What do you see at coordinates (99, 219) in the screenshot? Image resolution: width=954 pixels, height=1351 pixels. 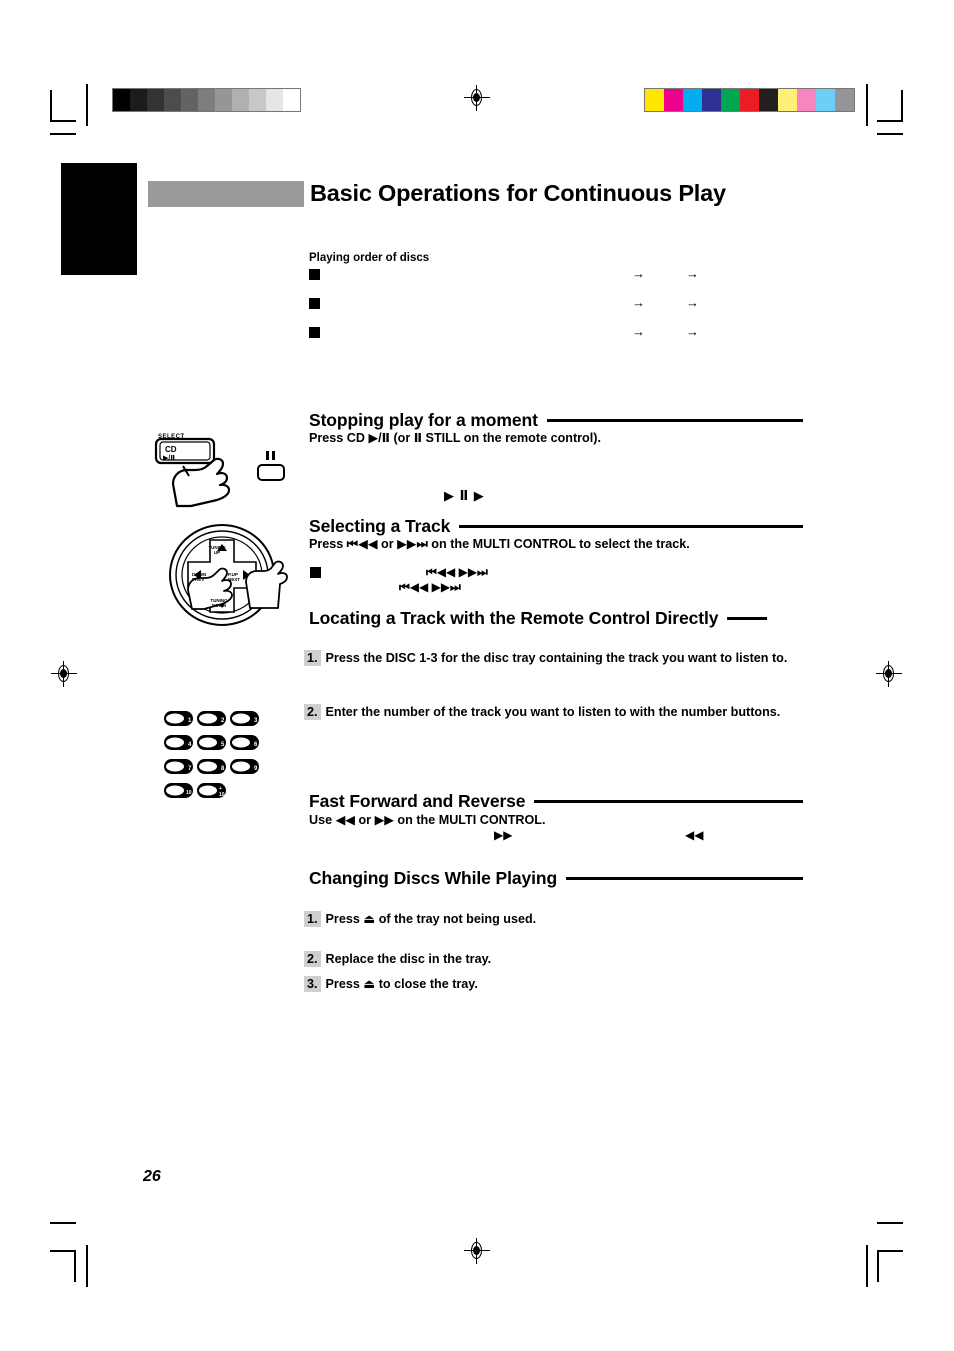 I see `chapter-thumb-tab` at bounding box center [99, 219].